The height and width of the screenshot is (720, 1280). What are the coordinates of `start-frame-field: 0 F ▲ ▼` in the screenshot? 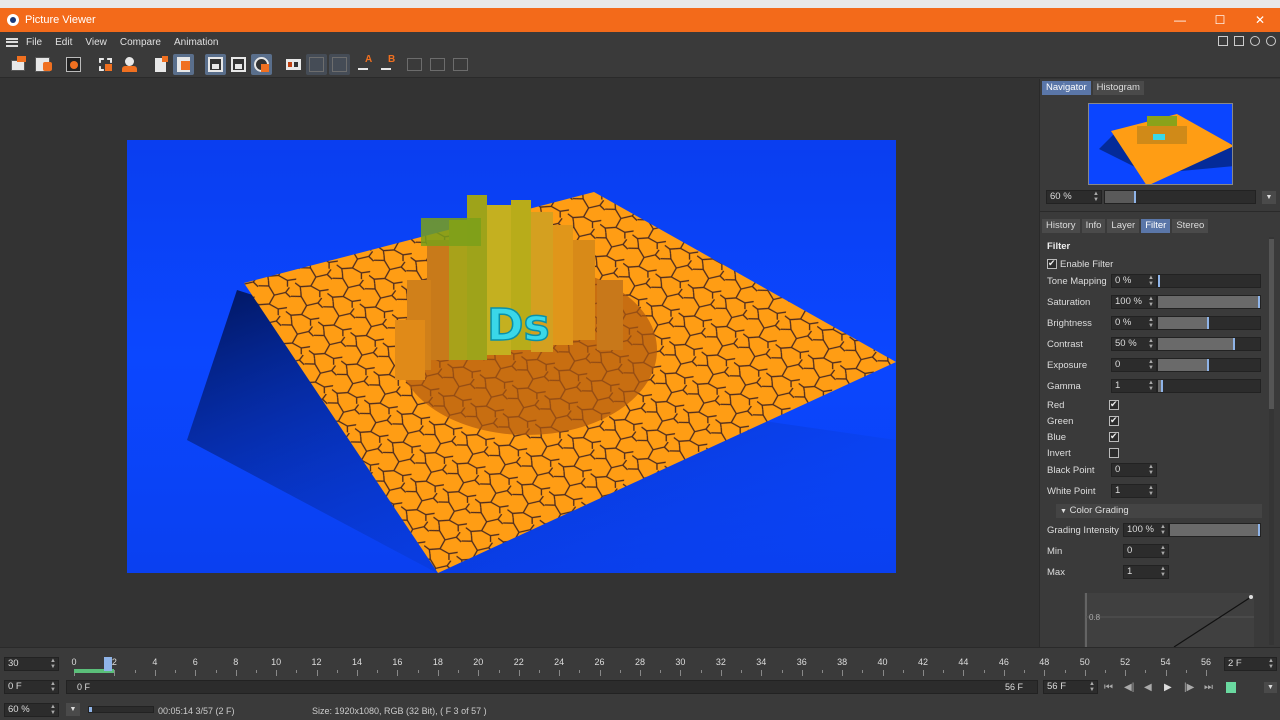 It's located at (31, 687).